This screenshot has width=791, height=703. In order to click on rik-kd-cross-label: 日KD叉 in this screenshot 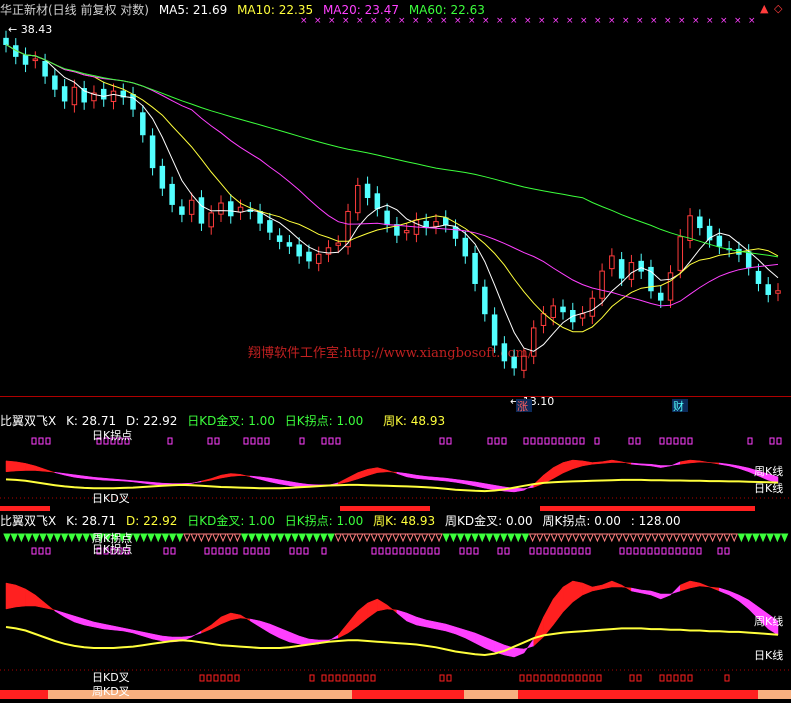, I will do `click(111, 498)`.